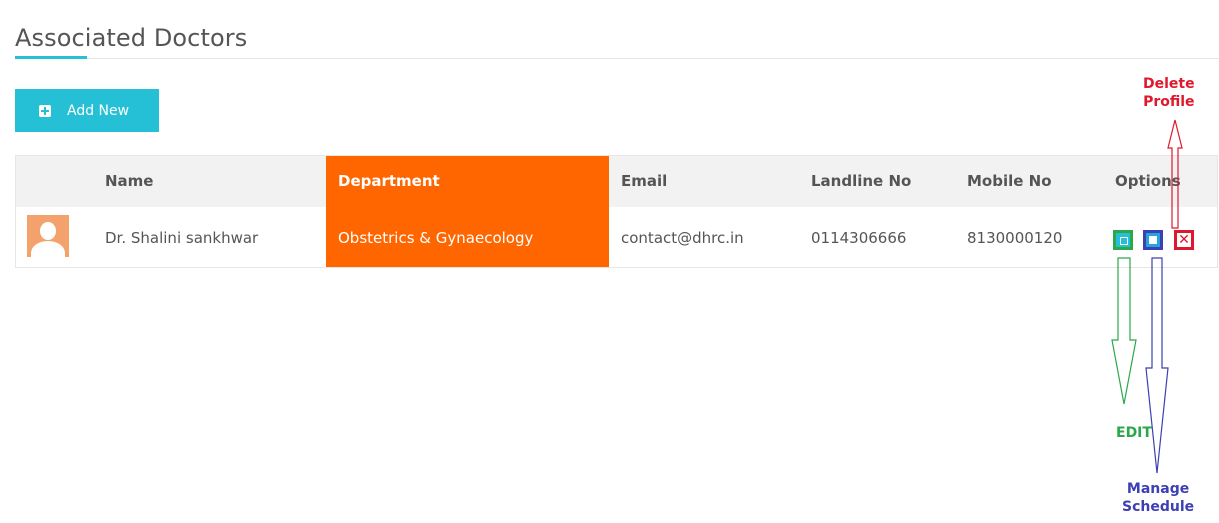  I want to click on plus-square-icon, so click(45, 111).